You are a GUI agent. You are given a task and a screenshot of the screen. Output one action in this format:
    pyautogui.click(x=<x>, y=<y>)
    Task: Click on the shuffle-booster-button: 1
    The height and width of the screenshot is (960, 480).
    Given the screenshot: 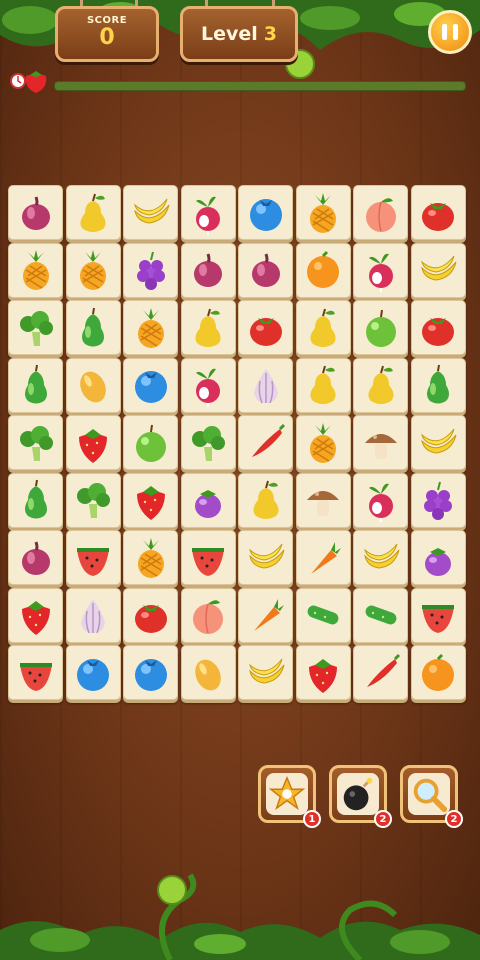 What is the action you would take?
    pyautogui.click(x=289, y=796)
    